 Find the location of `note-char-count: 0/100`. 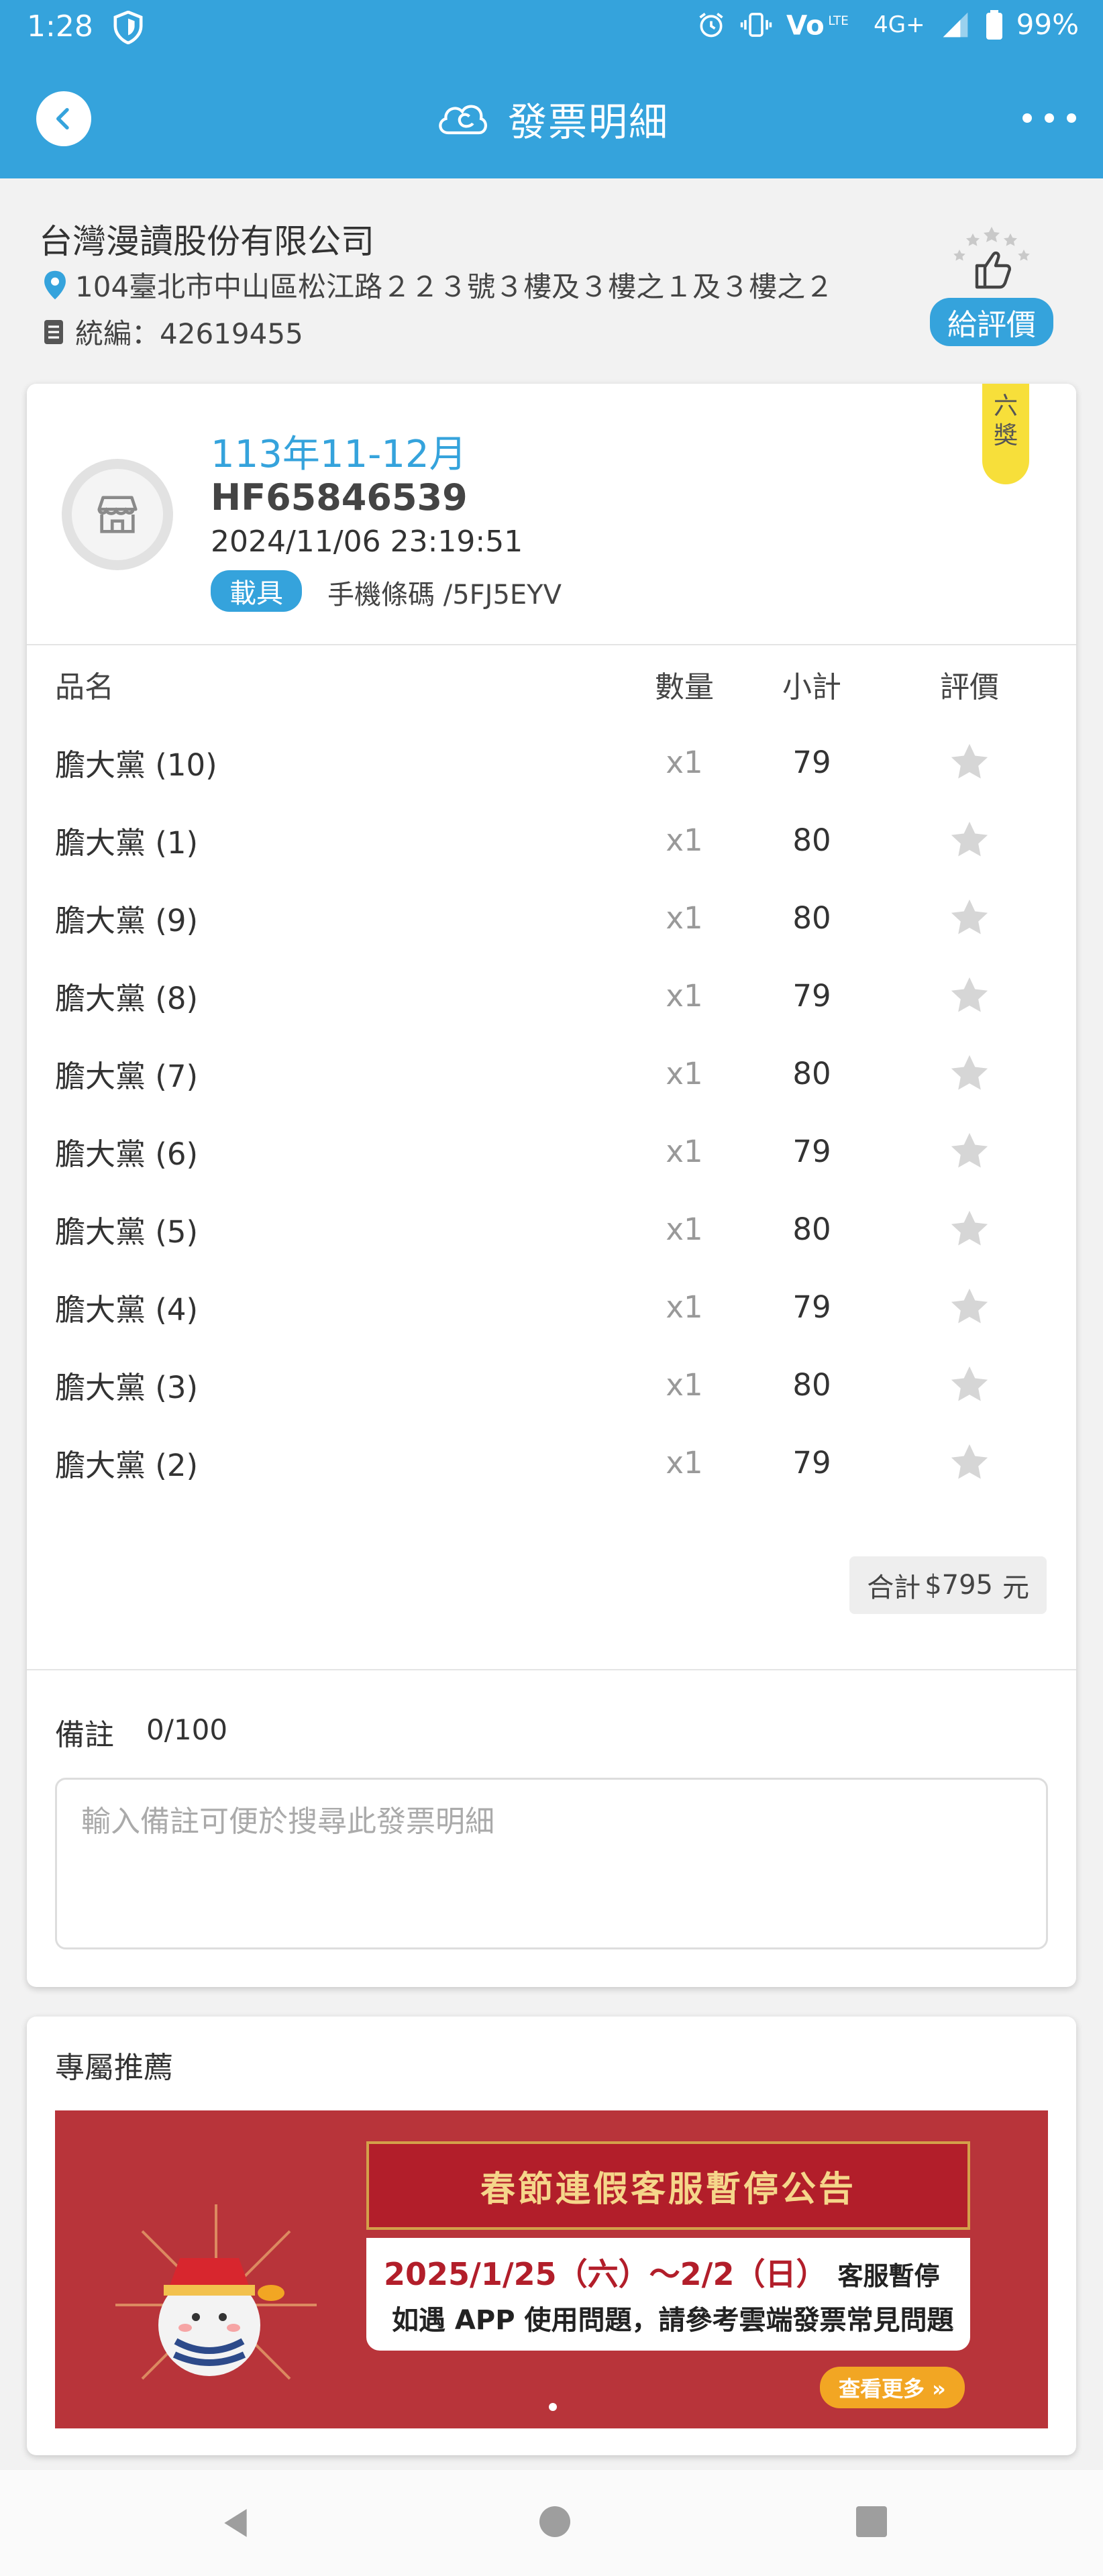

note-char-count: 0/100 is located at coordinates (187, 1729).